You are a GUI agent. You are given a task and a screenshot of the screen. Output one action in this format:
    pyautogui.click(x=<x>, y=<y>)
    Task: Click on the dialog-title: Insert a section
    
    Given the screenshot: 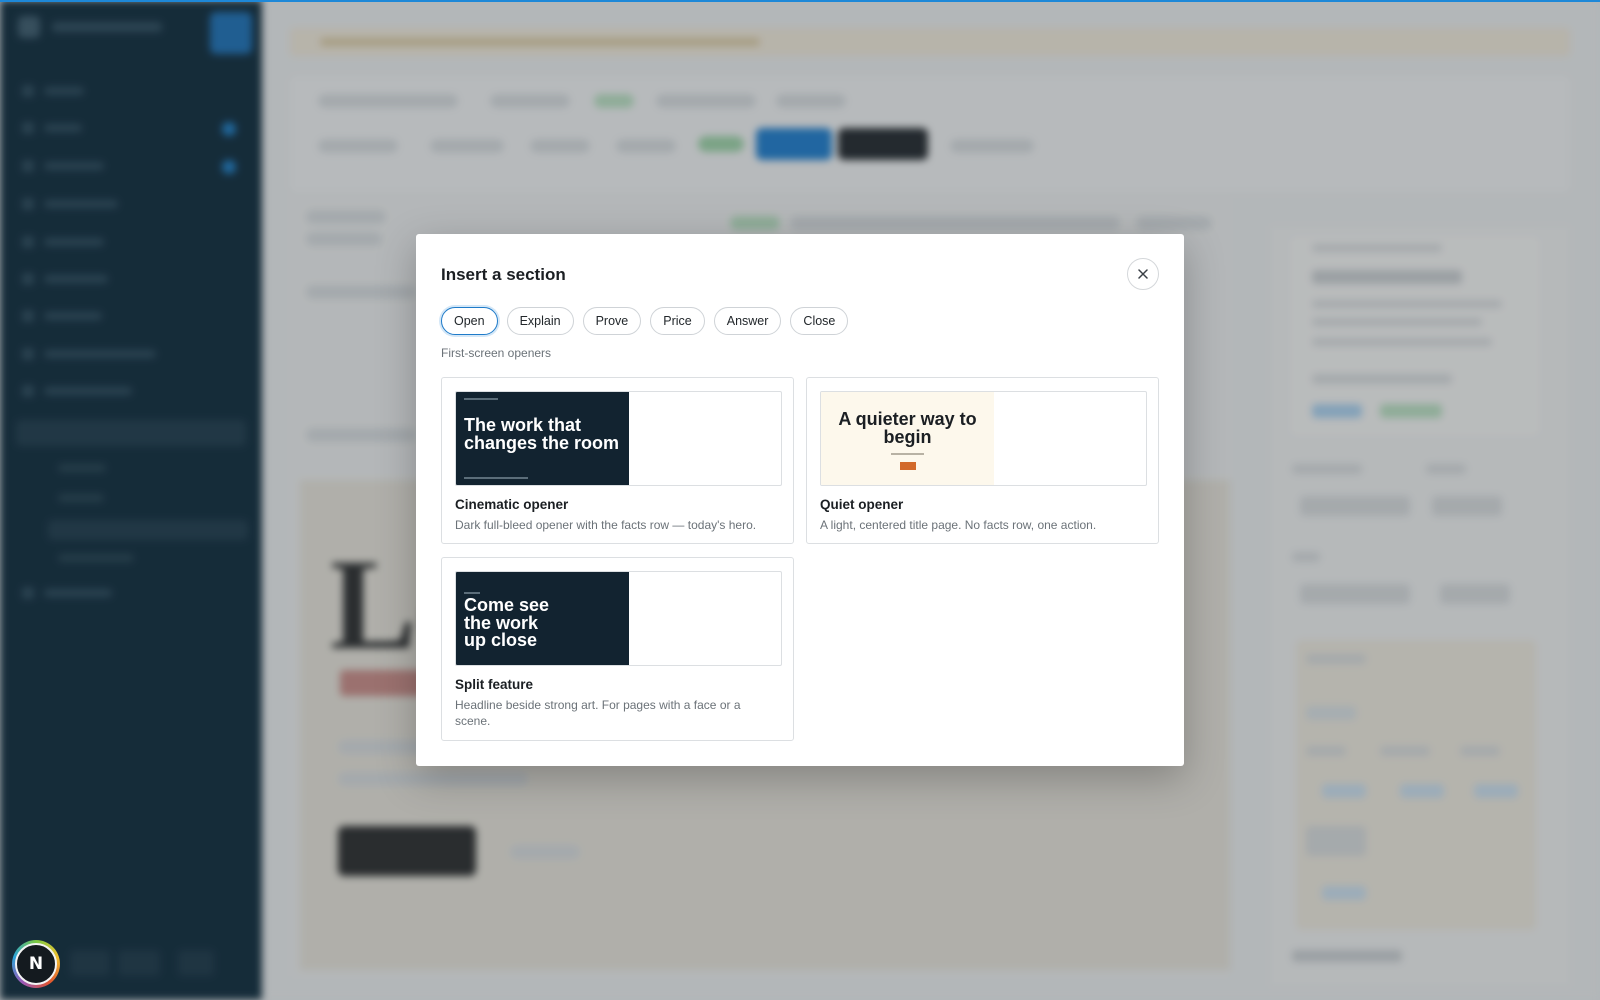 What is the action you would take?
    pyautogui.click(x=503, y=274)
    